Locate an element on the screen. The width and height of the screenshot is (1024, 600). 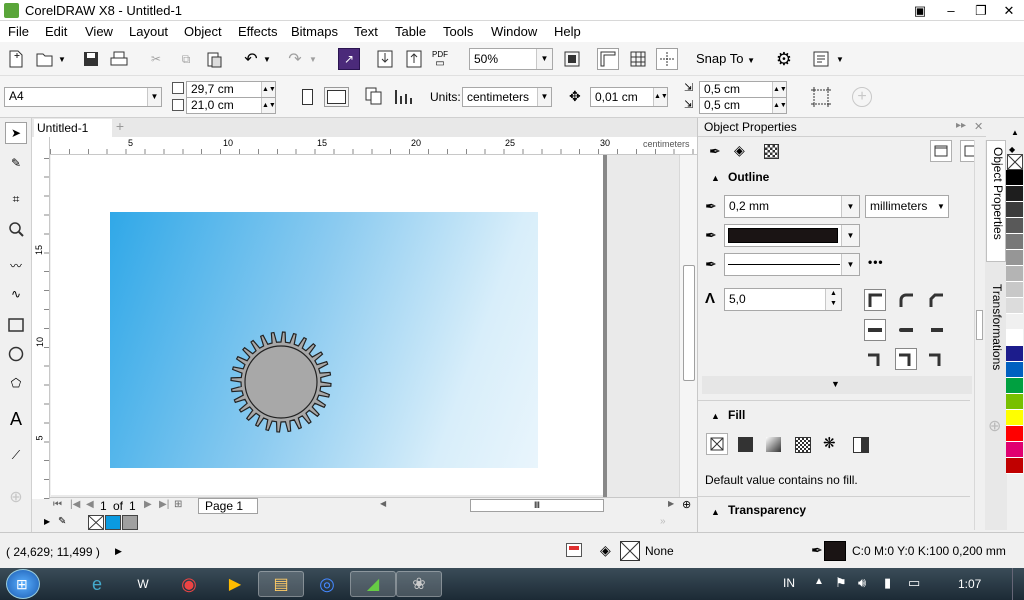
docker-collapse-icon: ▸▸ is located at coordinates (961, 125).